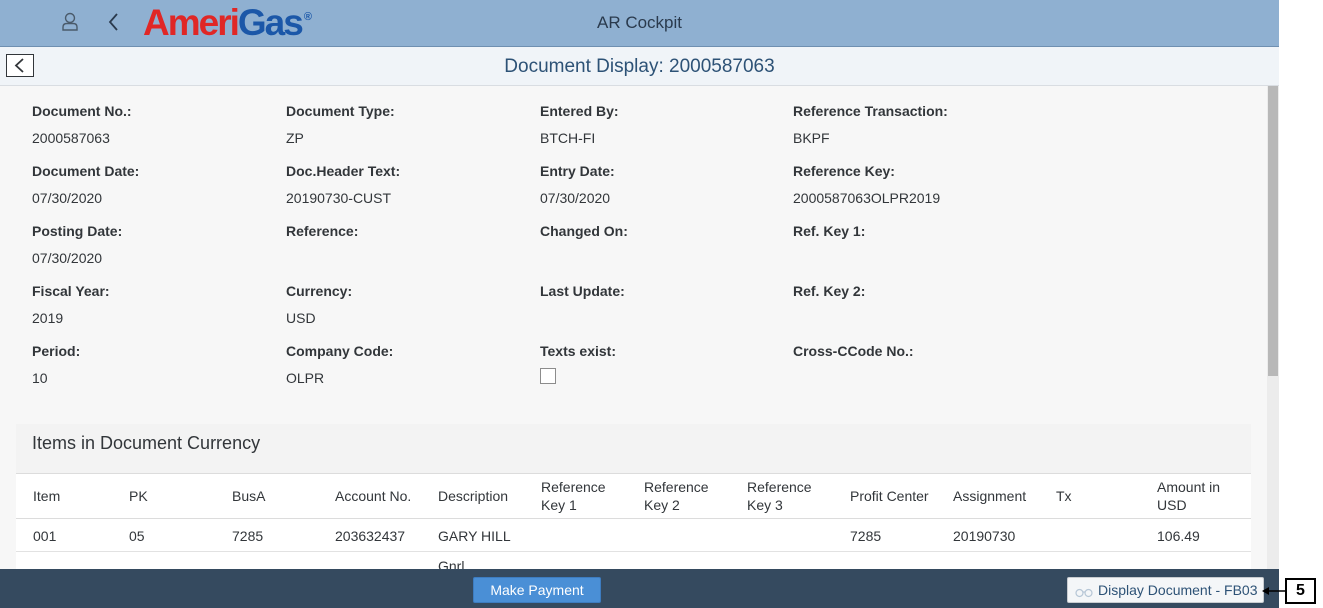 Image resolution: width=1323 pixels, height=608 pixels. Describe the element at coordinates (866, 184) in the screenshot. I see `field-reference-key: Reference Key: 2000587063OLPR2019` at that location.